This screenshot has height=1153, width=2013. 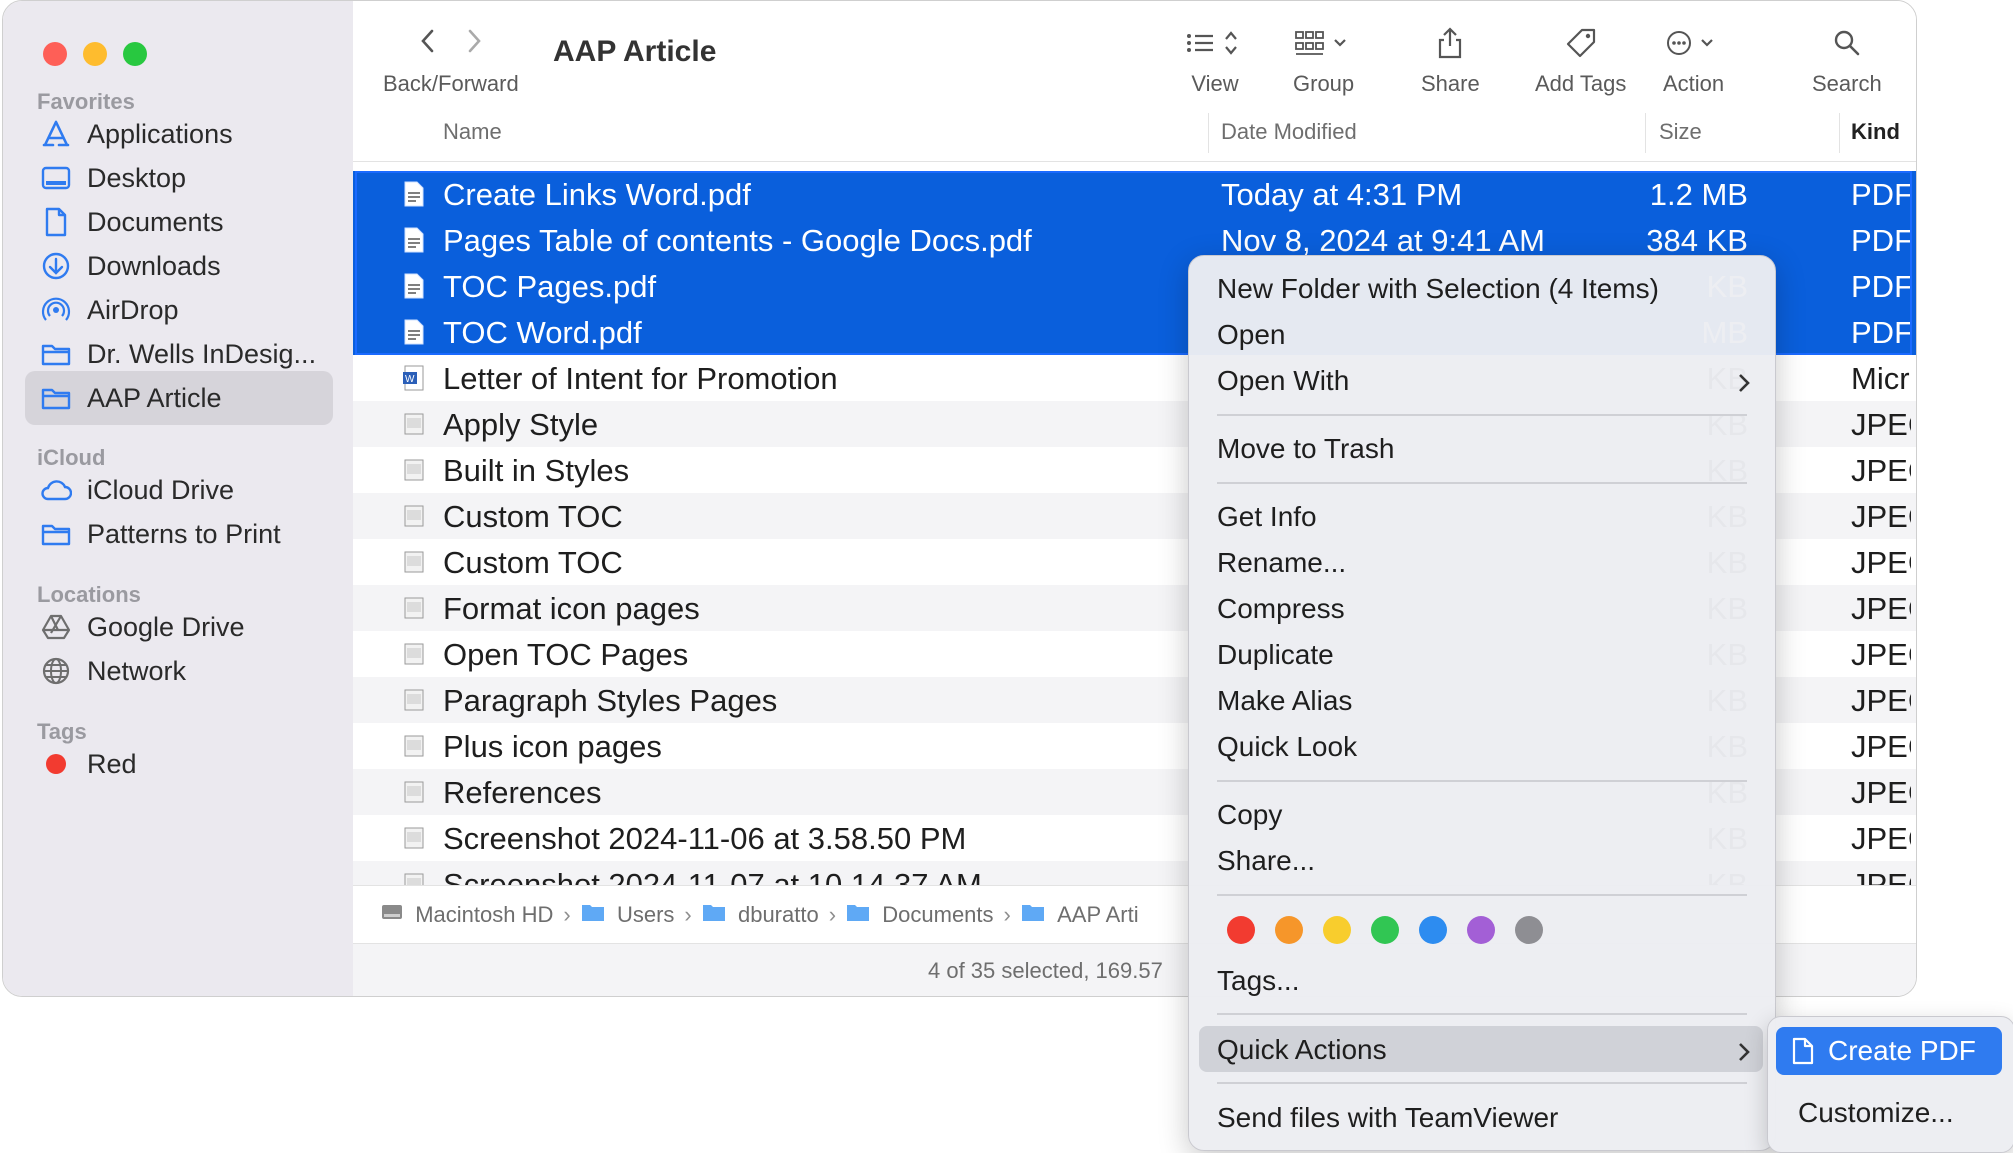 What do you see at coordinates (1902, 1050) in the screenshot?
I see `create-pdf-label: Create PDF` at bounding box center [1902, 1050].